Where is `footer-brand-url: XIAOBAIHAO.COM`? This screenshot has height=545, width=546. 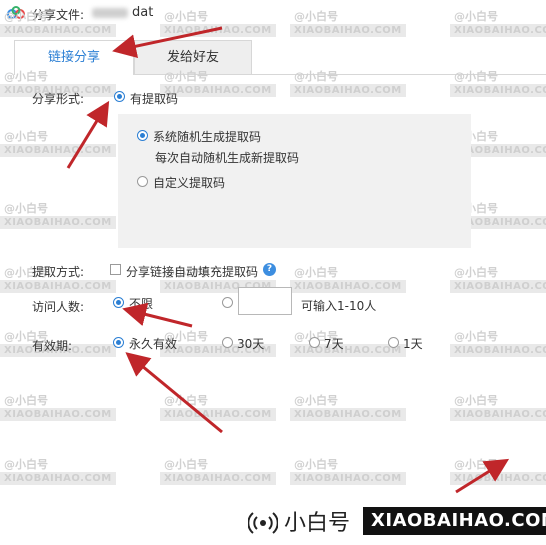
footer-brand-url: XIAOBAIHAO.COM is located at coordinates (454, 521).